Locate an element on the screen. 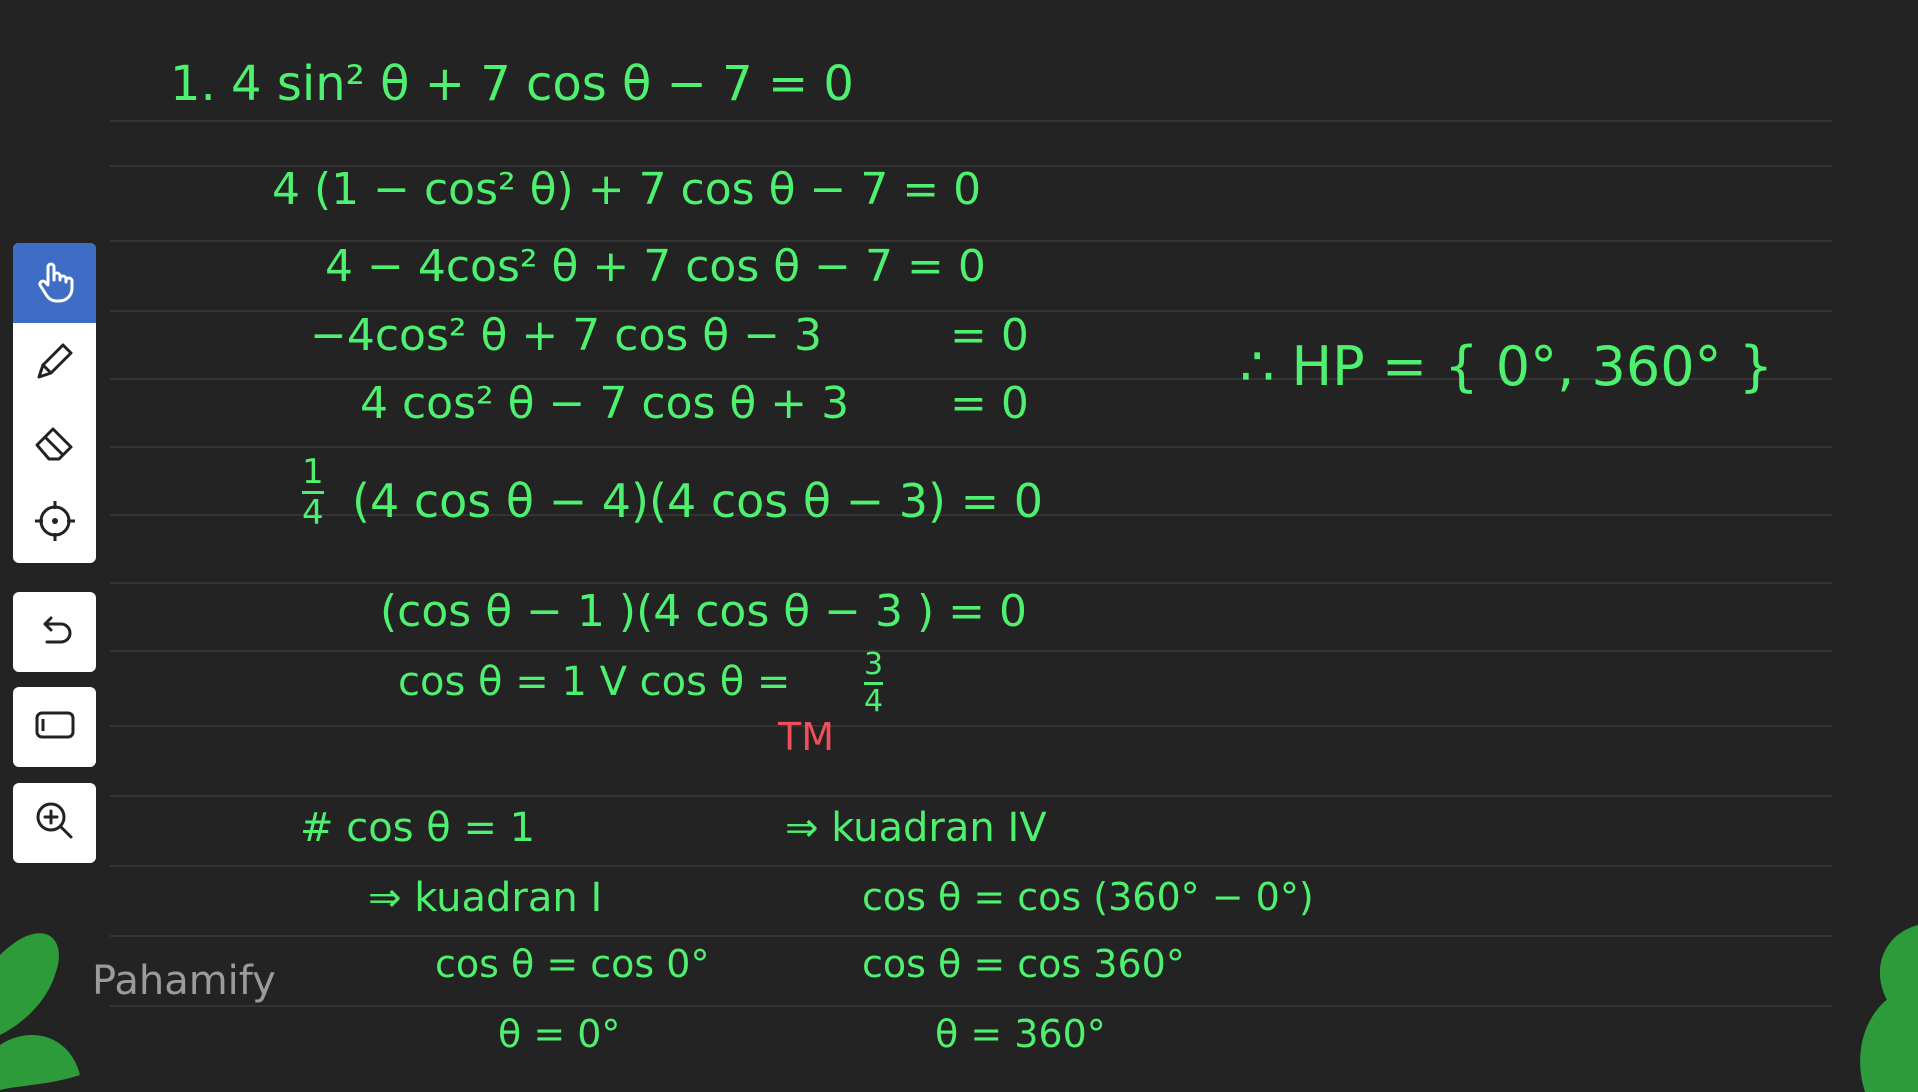 This screenshot has width=1918, height=1092. brand-watermark: Pahamify is located at coordinates (184, 981).